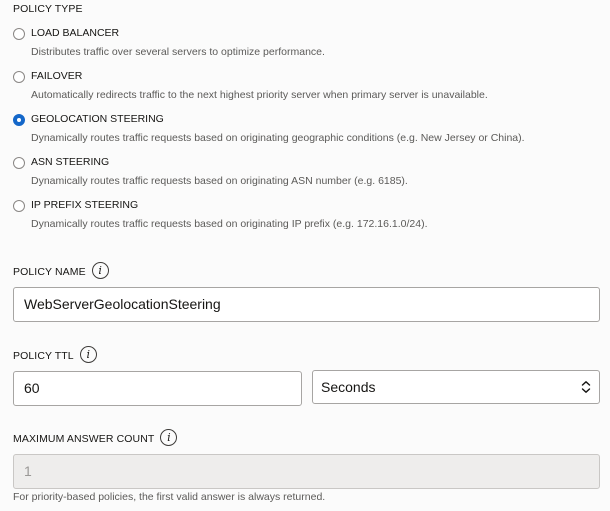 The image size is (610, 511). I want to click on radio-geolocation-steering, so click(19, 120).